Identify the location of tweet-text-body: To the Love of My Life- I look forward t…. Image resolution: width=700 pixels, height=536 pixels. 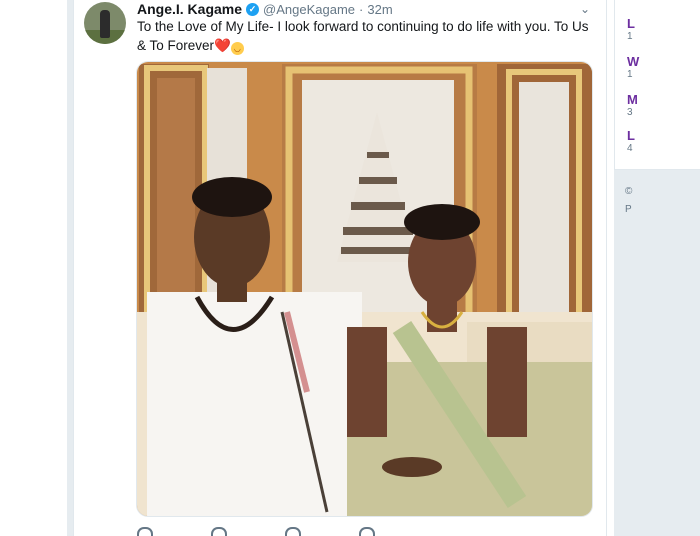
(363, 36).